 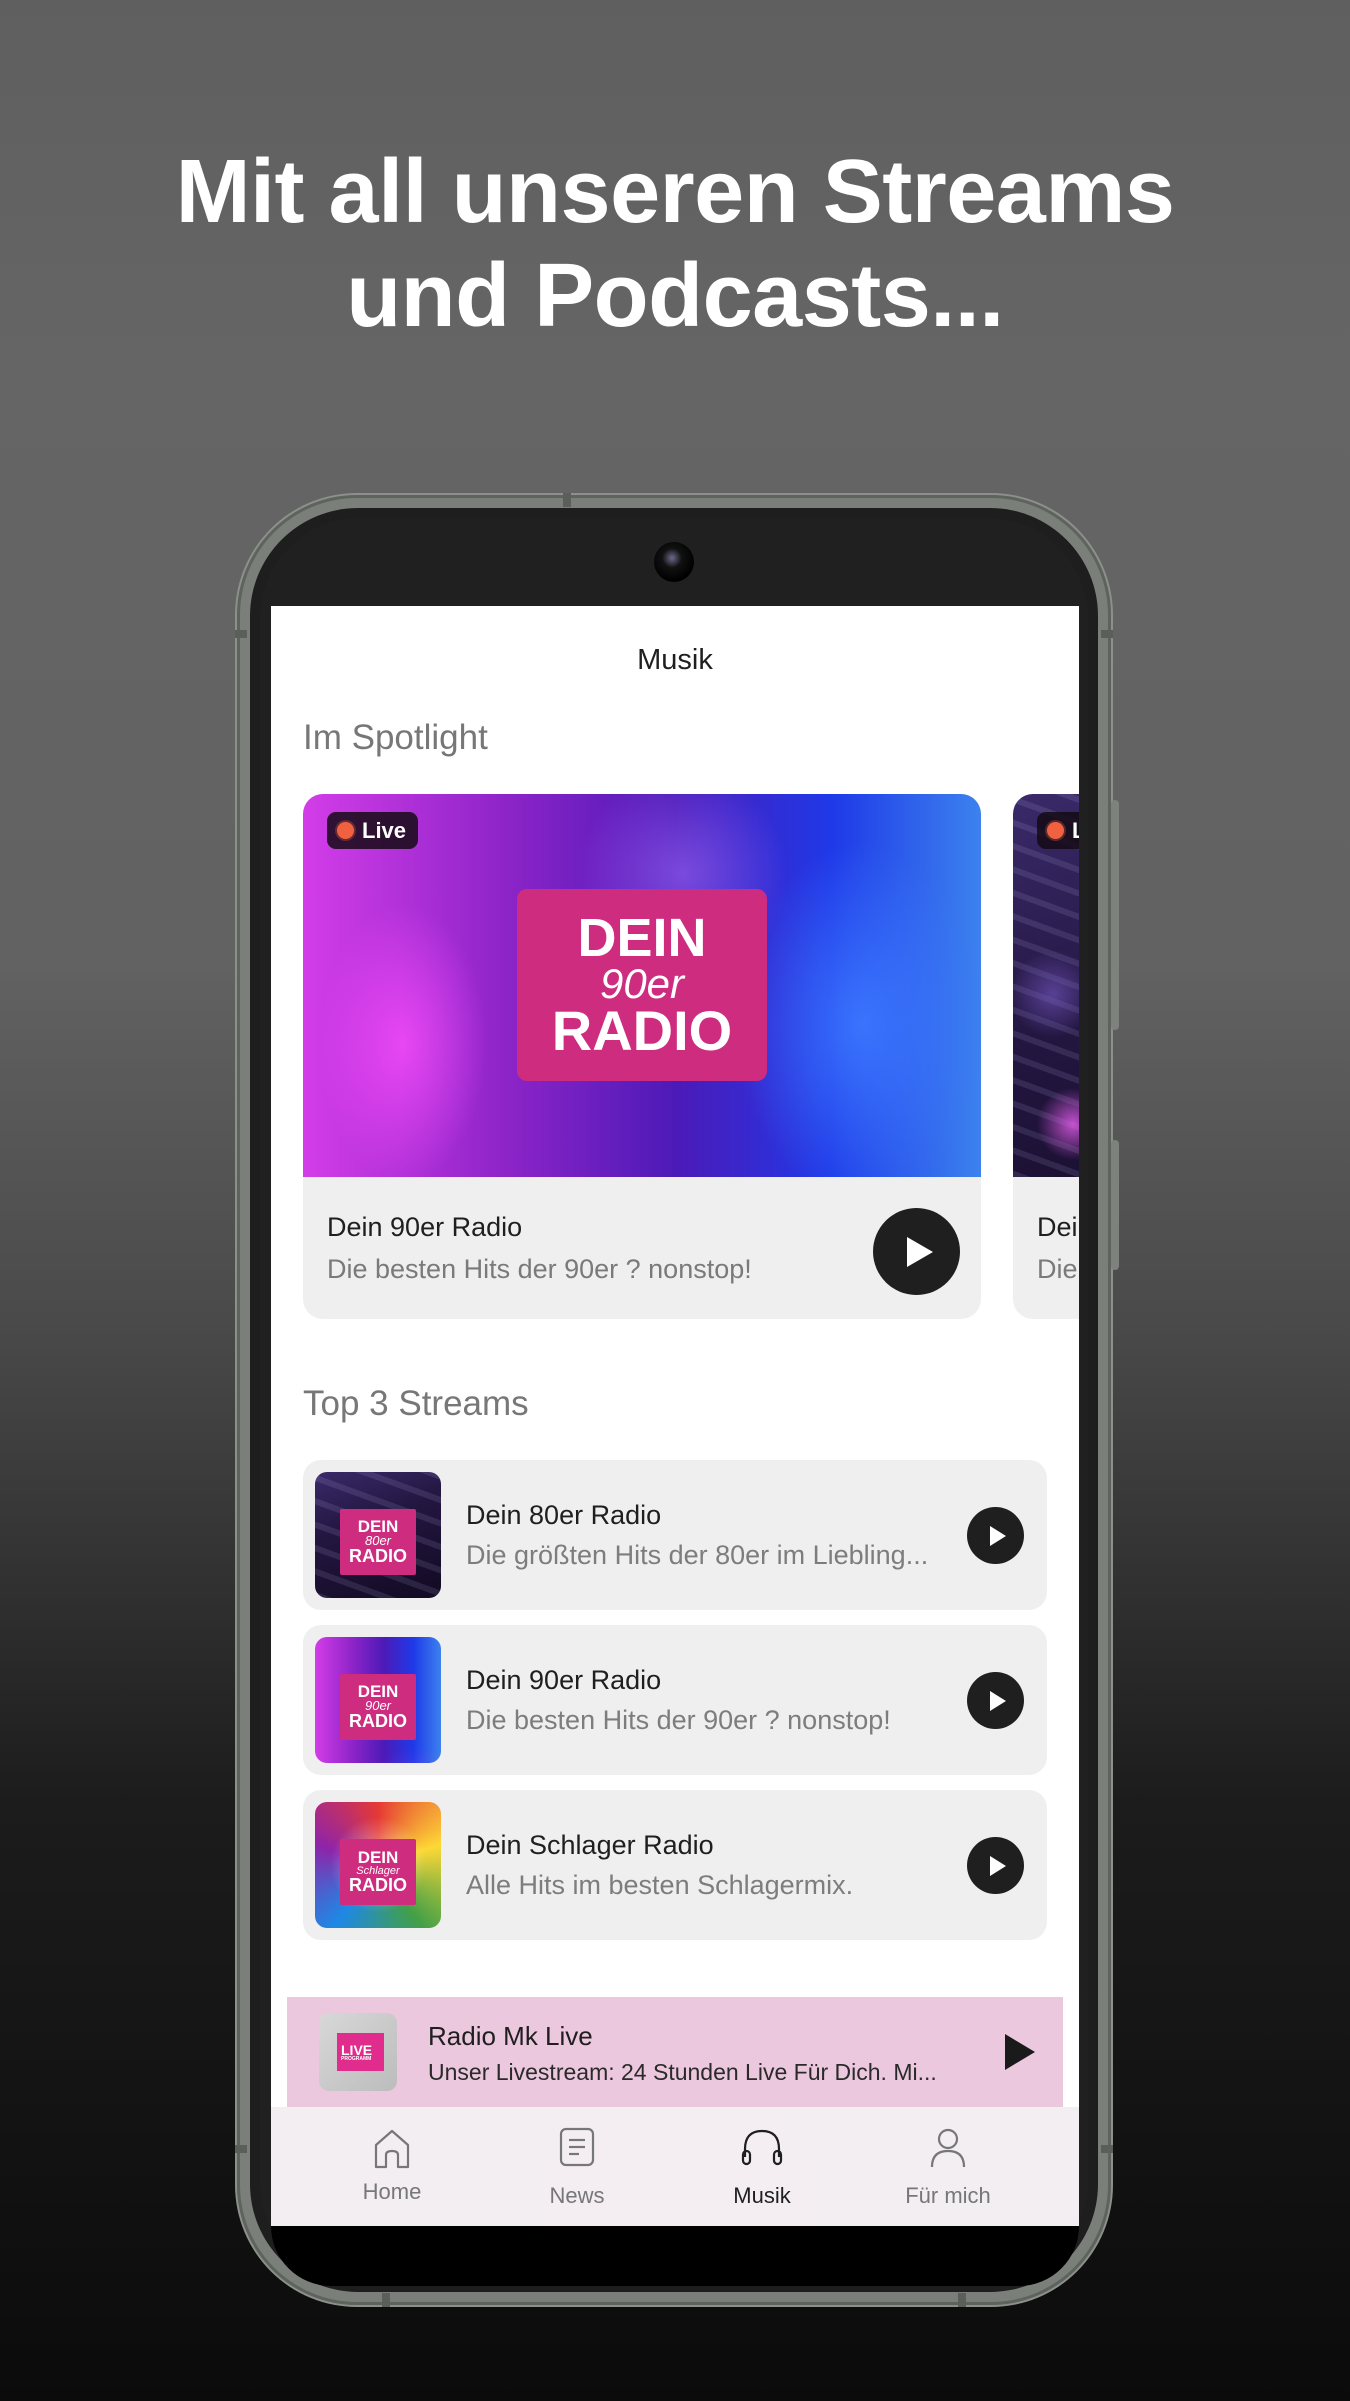 I want to click on station-logo: DEIN 80er RADIO, so click(x=378, y=1542).